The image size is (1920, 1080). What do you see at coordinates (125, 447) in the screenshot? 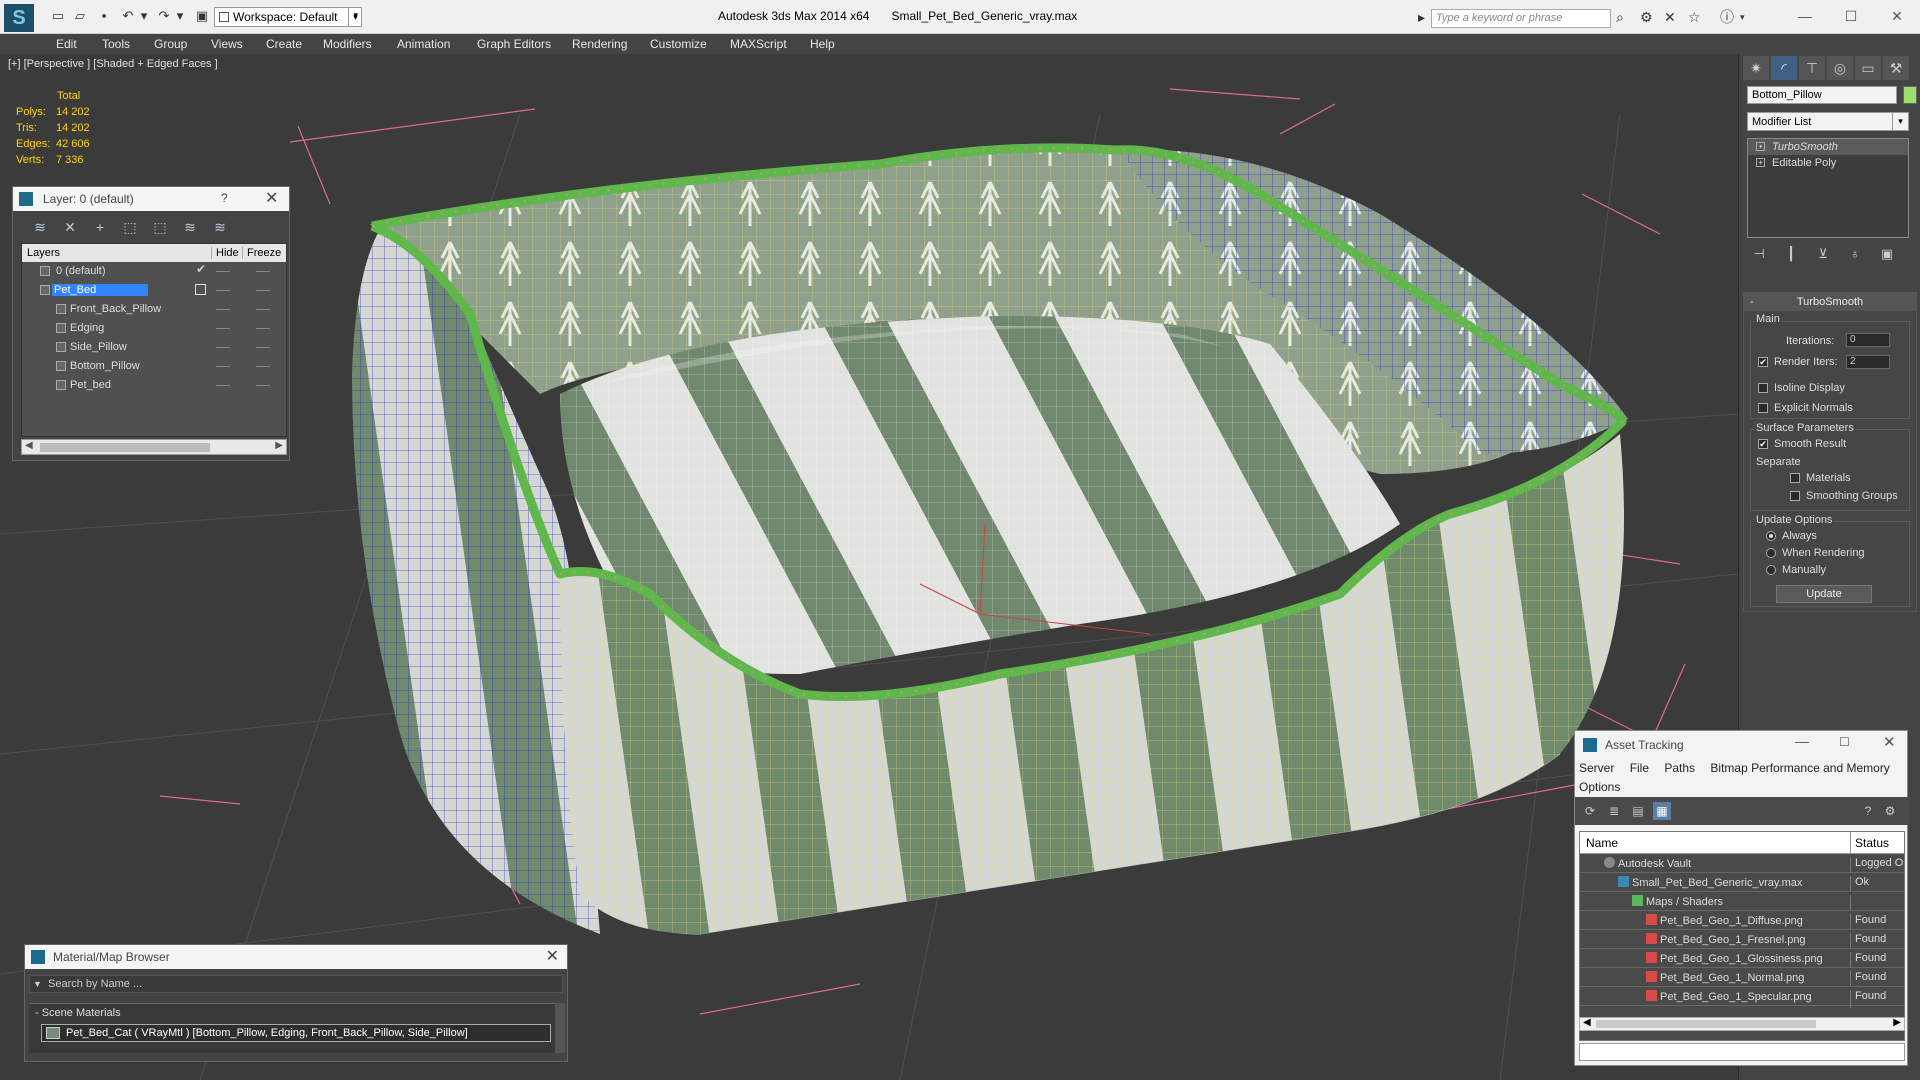
I see `scroll-thumb` at bounding box center [125, 447].